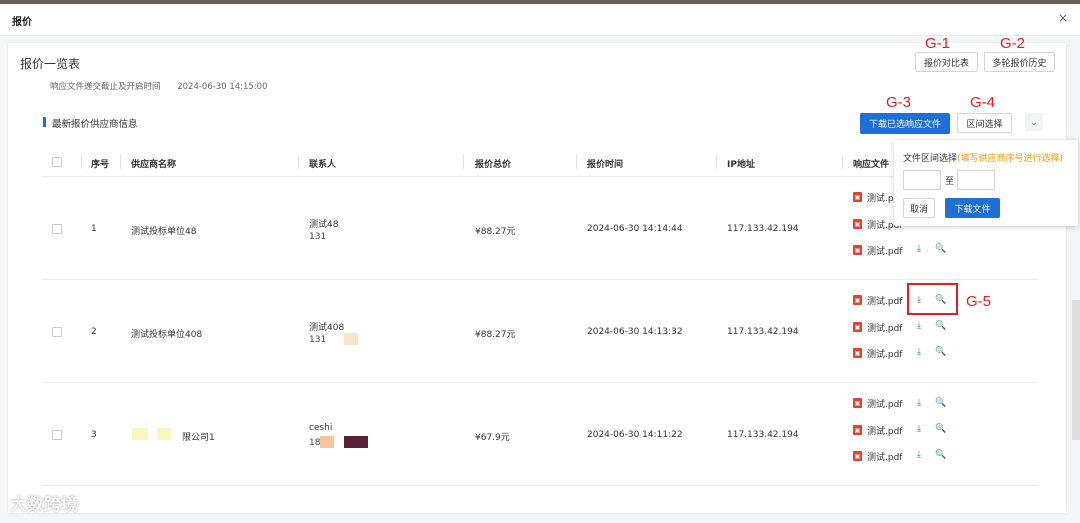 The height and width of the screenshot is (523, 1080). What do you see at coordinates (1013, 43) in the screenshot?
I see `annotation-g2: G-2` at bounding box center [1013, 43].